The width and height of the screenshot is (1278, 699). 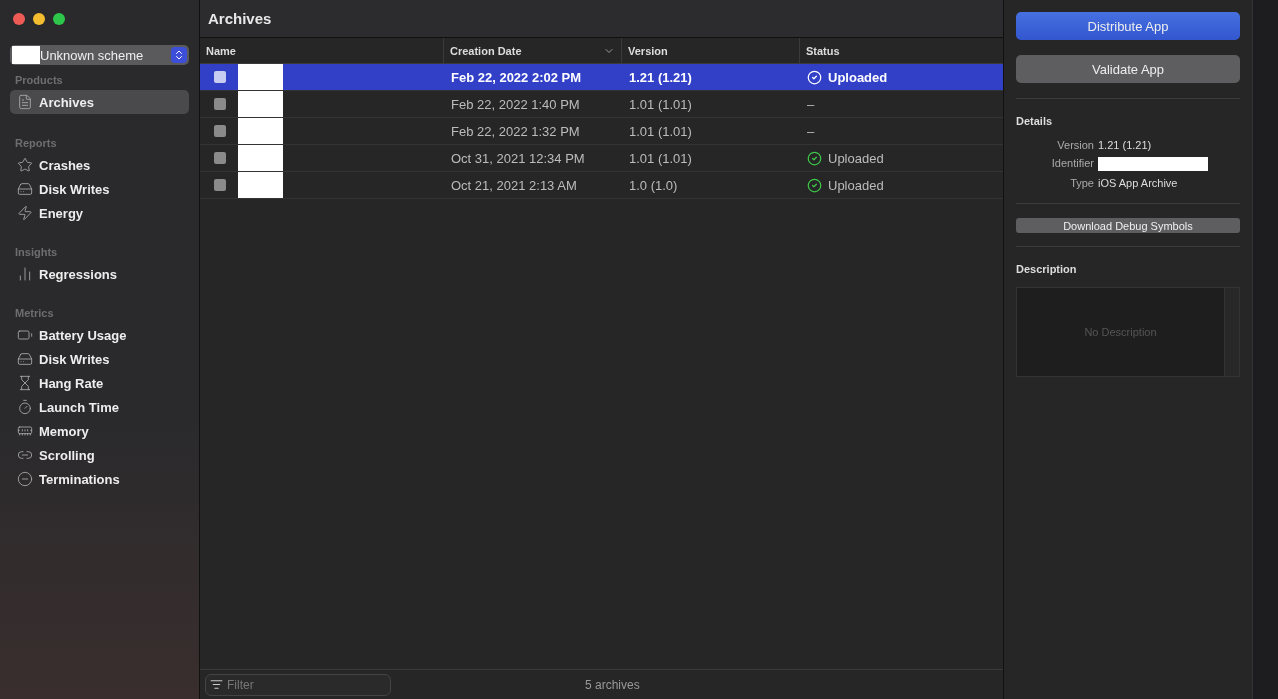 I want to click on star-icon, so click(x=25, y=165).